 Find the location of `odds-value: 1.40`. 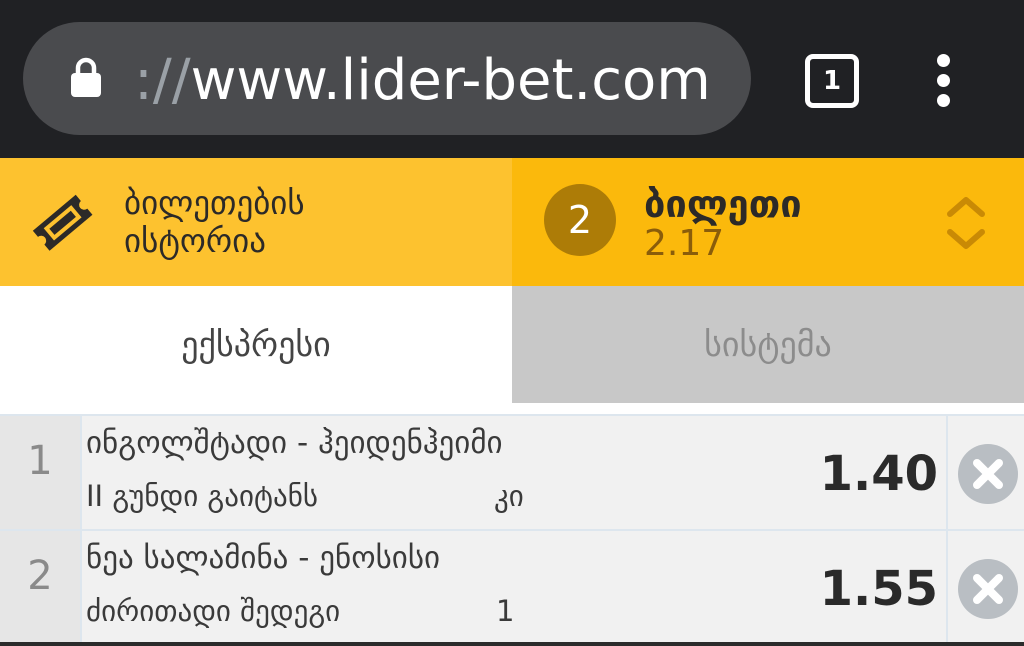

odds-value: 1.40 is located at coordinates (878, 474).